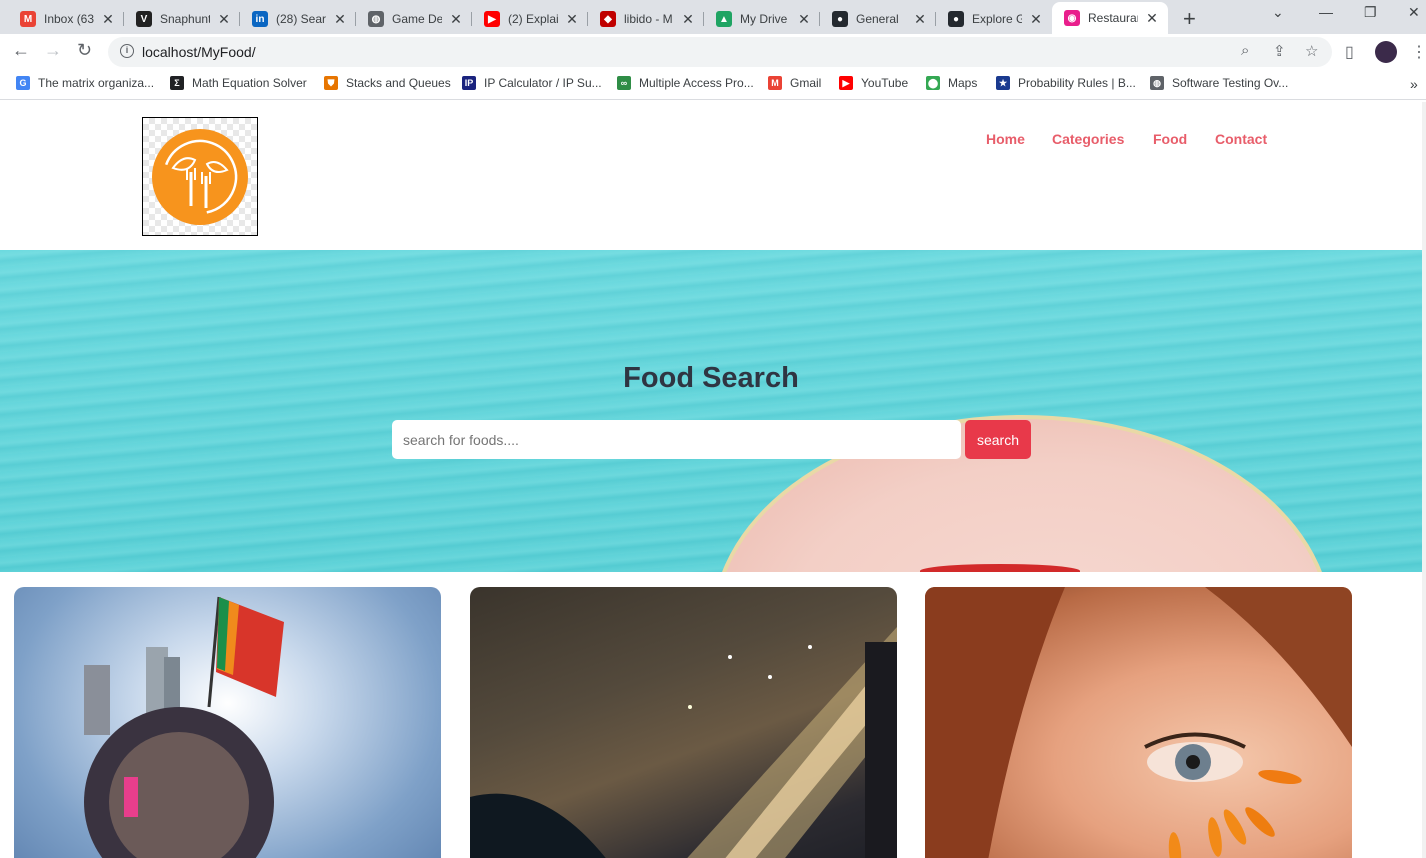  I want to click on tiny-planet-flag-image, so click(184, 727).